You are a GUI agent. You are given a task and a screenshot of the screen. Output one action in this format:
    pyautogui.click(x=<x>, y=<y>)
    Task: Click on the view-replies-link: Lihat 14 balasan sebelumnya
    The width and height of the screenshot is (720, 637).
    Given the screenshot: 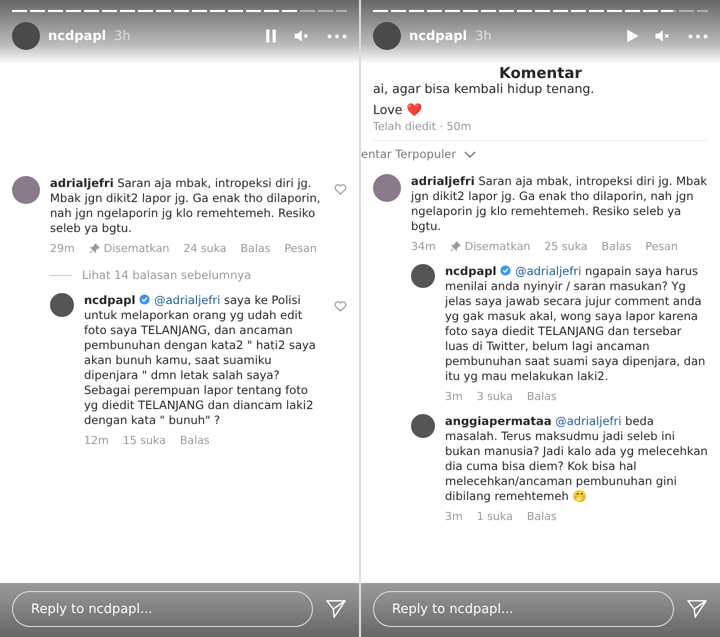 What is the action you would take?
    pyautogui.click(x=167, y=275)
    